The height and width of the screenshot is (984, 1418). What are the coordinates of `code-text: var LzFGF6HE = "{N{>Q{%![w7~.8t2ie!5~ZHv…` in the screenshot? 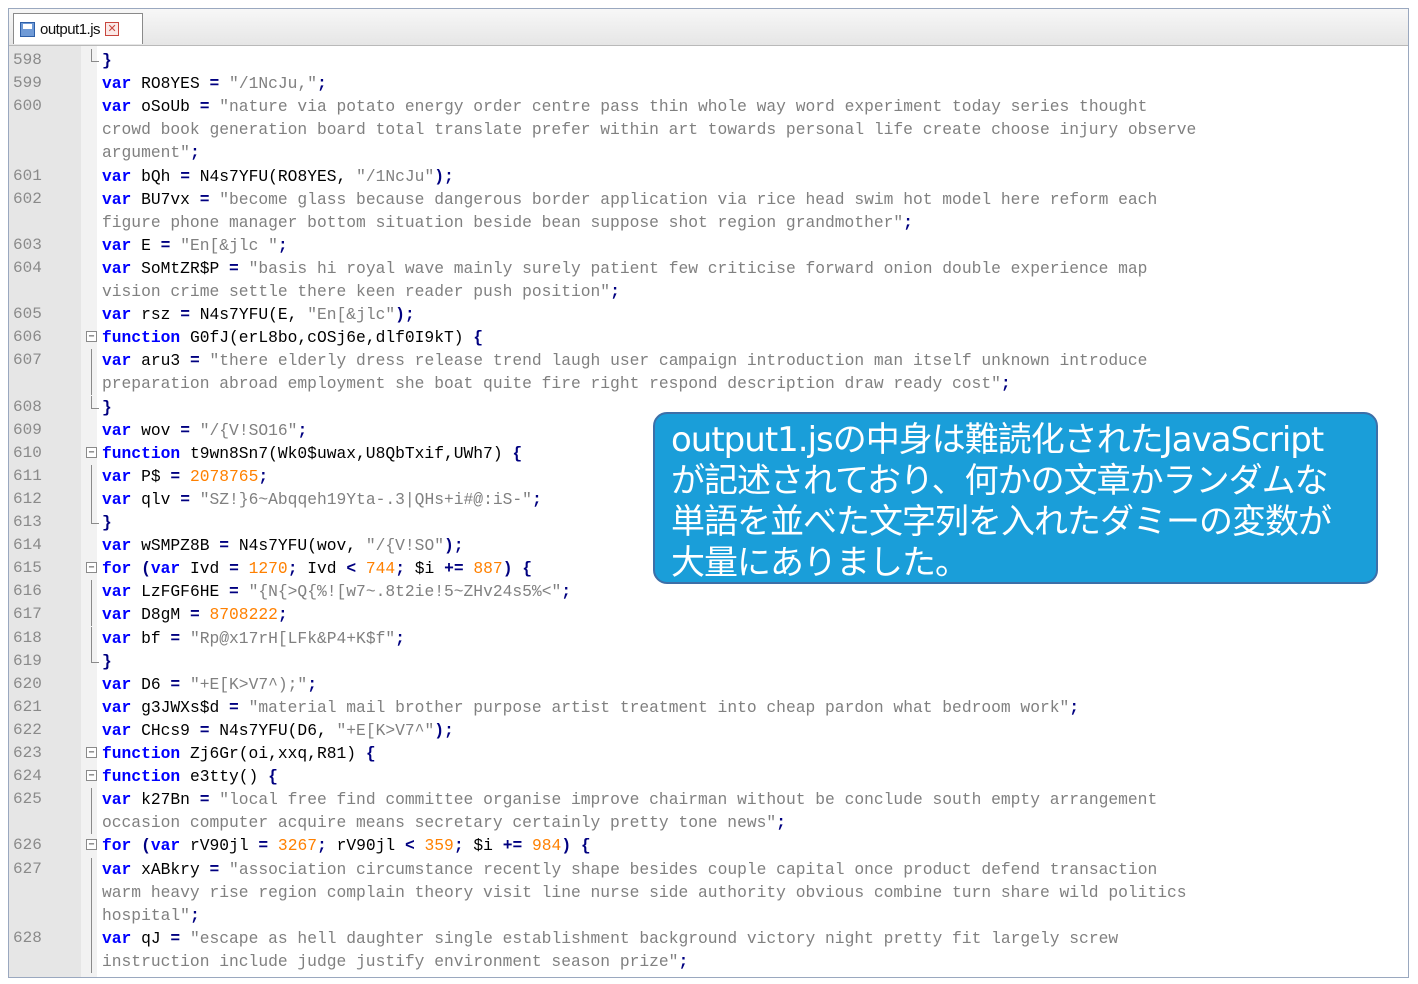 It's located at (336, 591).